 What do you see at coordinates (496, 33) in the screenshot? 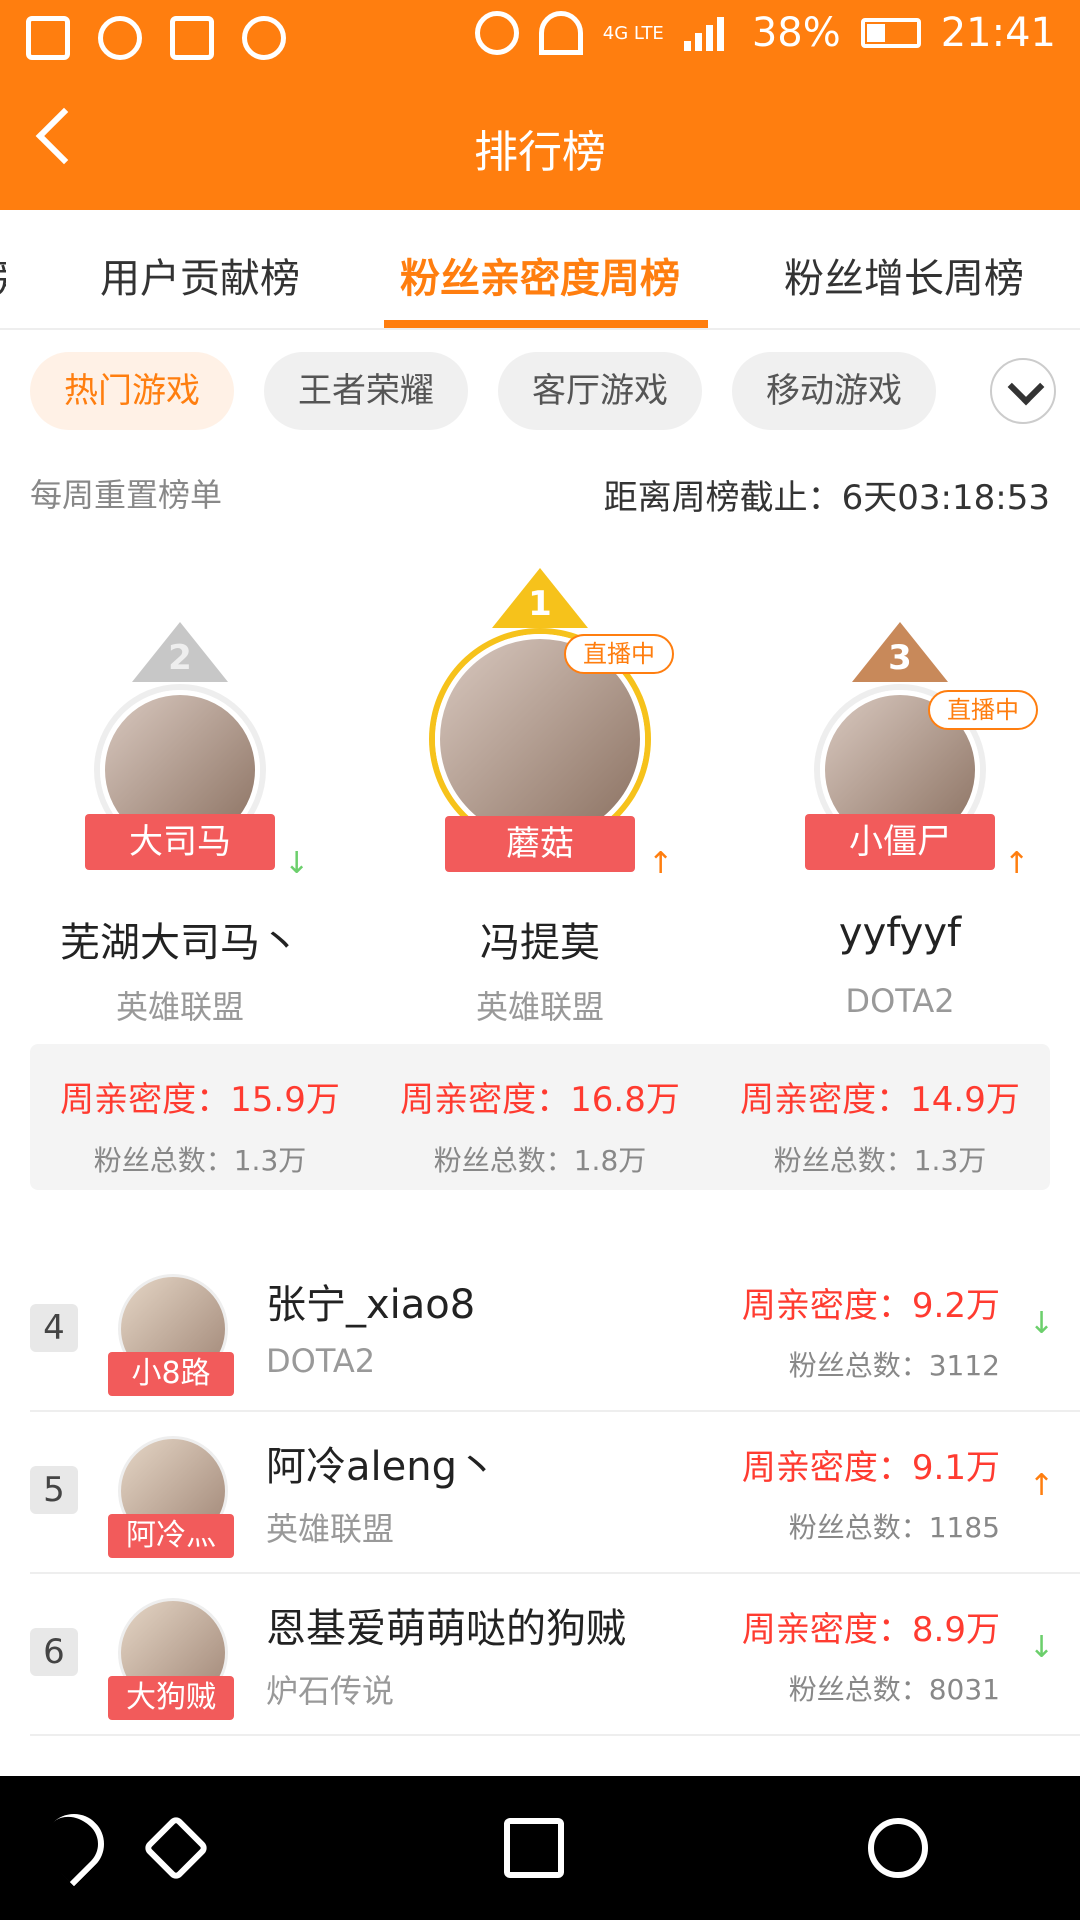
I see `alarm-icon` at bounding box center [496, 33].